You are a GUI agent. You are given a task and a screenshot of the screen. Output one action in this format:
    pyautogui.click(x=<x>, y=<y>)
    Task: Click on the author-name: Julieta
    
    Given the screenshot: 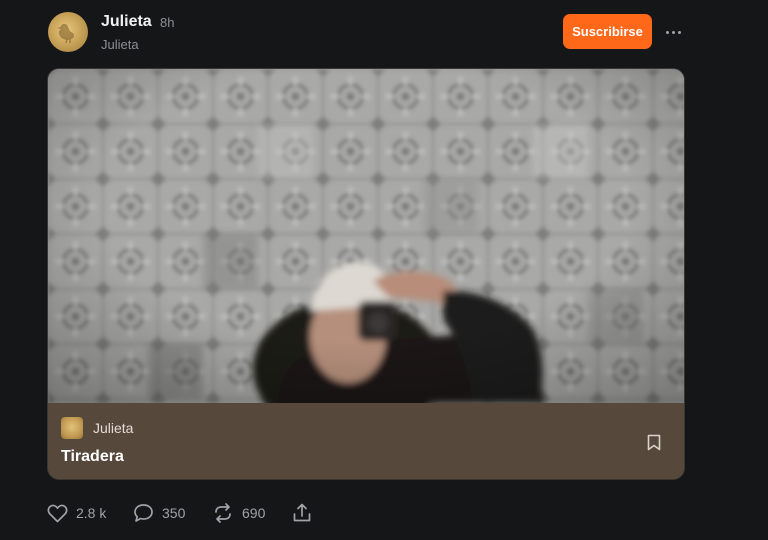 What is the action you would take?
    pyautogui.click(x=126, y=22)
    